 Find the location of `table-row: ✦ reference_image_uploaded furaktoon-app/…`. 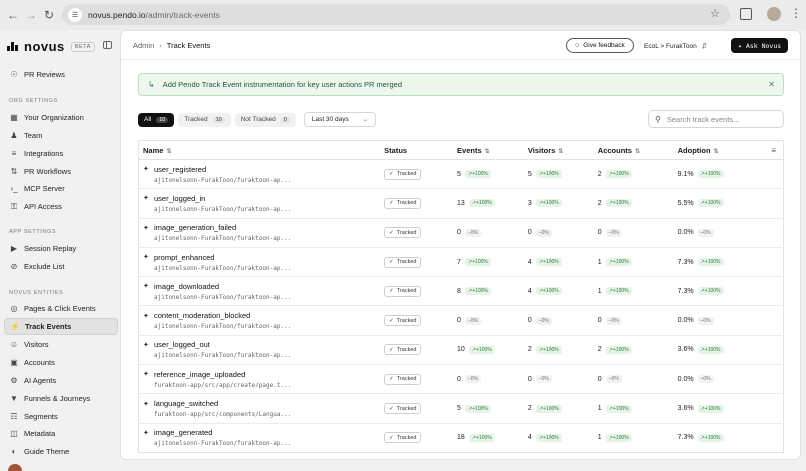

table-row: ✦ reference_image_uploaded furaktoon-app/… is located at coordinates (461, 379).